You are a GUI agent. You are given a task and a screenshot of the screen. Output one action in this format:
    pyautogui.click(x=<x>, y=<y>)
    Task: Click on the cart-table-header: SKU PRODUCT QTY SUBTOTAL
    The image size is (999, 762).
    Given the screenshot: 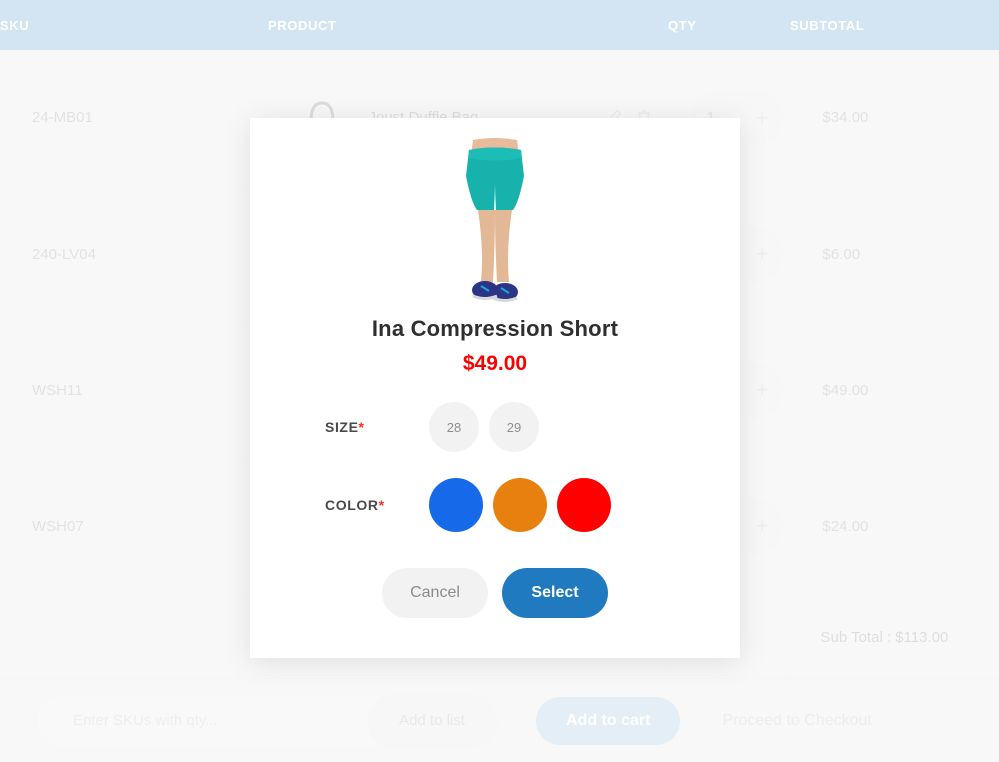 What is the action you would take?
    pyautogui.click(x=499, y=25)
    